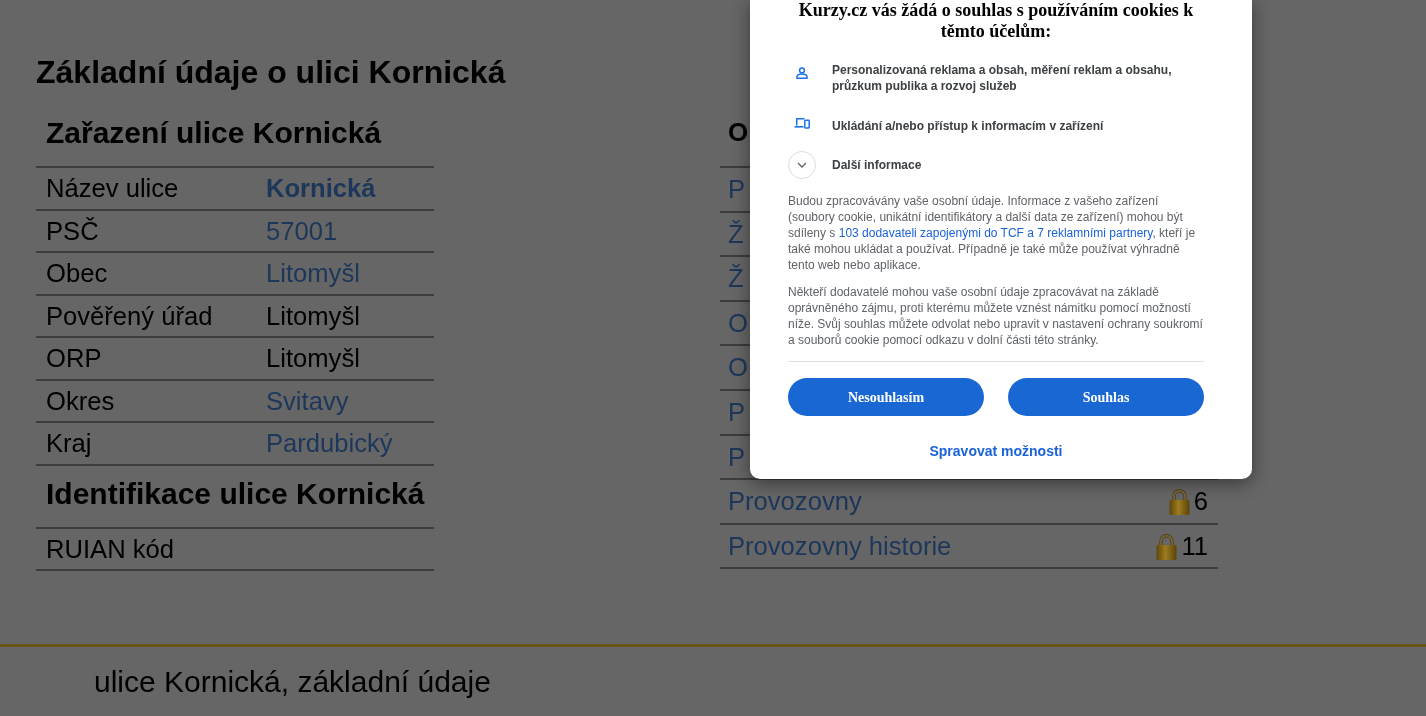 This screenshot has height=716, width=1426. What do you see at coordinates (795, 501) in the screenshot?
I see `row-link: Provozovny` at bounding box center [795, 501].